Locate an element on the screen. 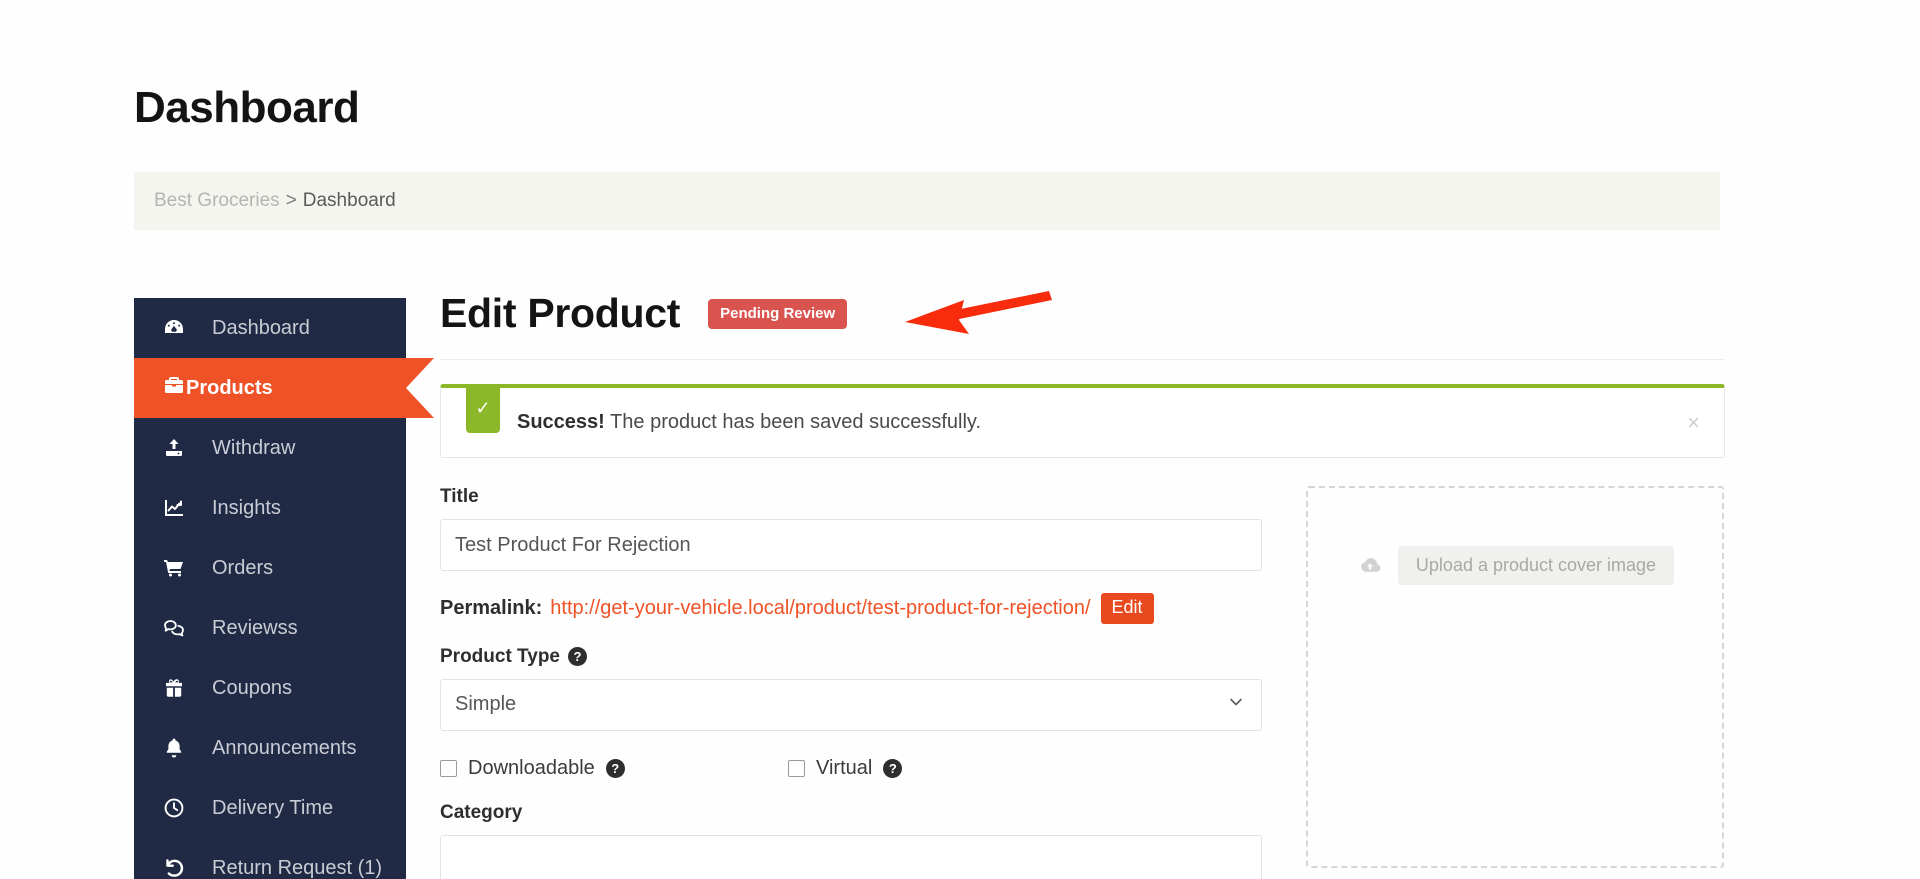  speedometer-icon is located at coordinates (179, 328).